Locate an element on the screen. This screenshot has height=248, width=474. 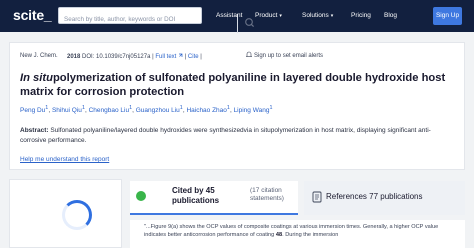
help-understand-link: Help me understand this report is located at coordinates (64, 159).